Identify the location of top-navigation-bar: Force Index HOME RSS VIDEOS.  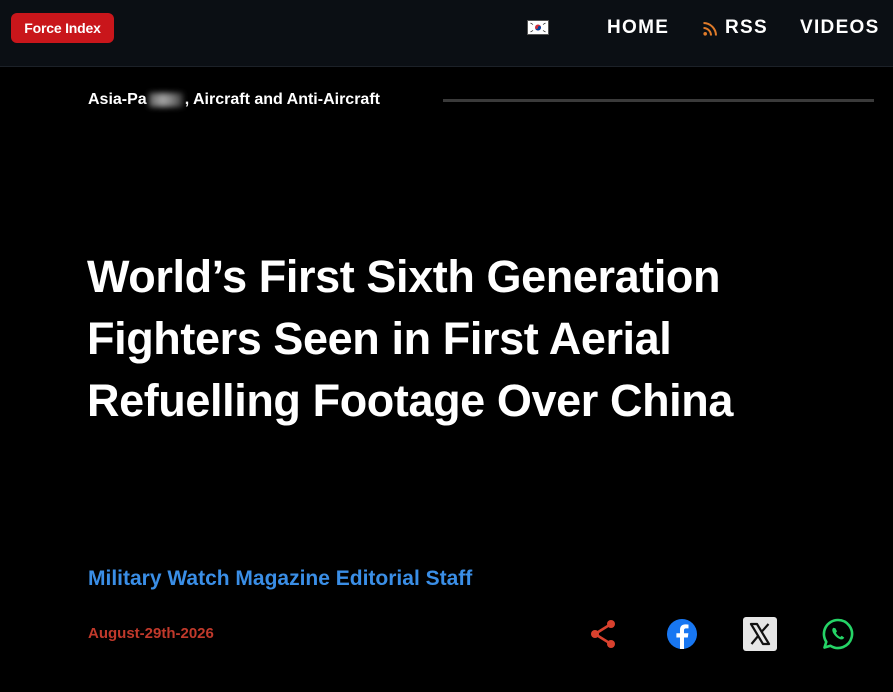
(446, 33).